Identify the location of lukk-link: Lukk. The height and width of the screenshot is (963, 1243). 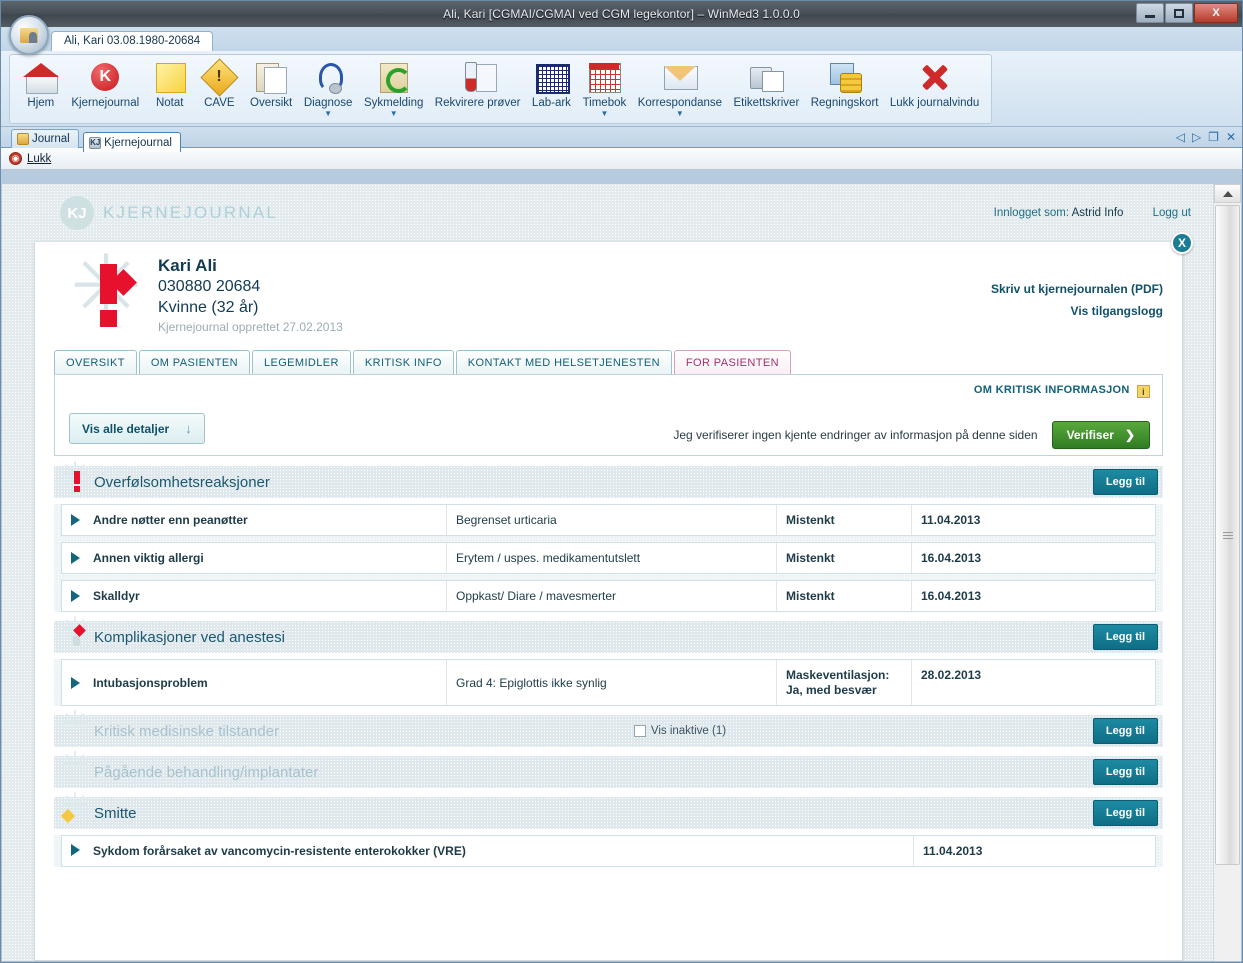
(39, 159).